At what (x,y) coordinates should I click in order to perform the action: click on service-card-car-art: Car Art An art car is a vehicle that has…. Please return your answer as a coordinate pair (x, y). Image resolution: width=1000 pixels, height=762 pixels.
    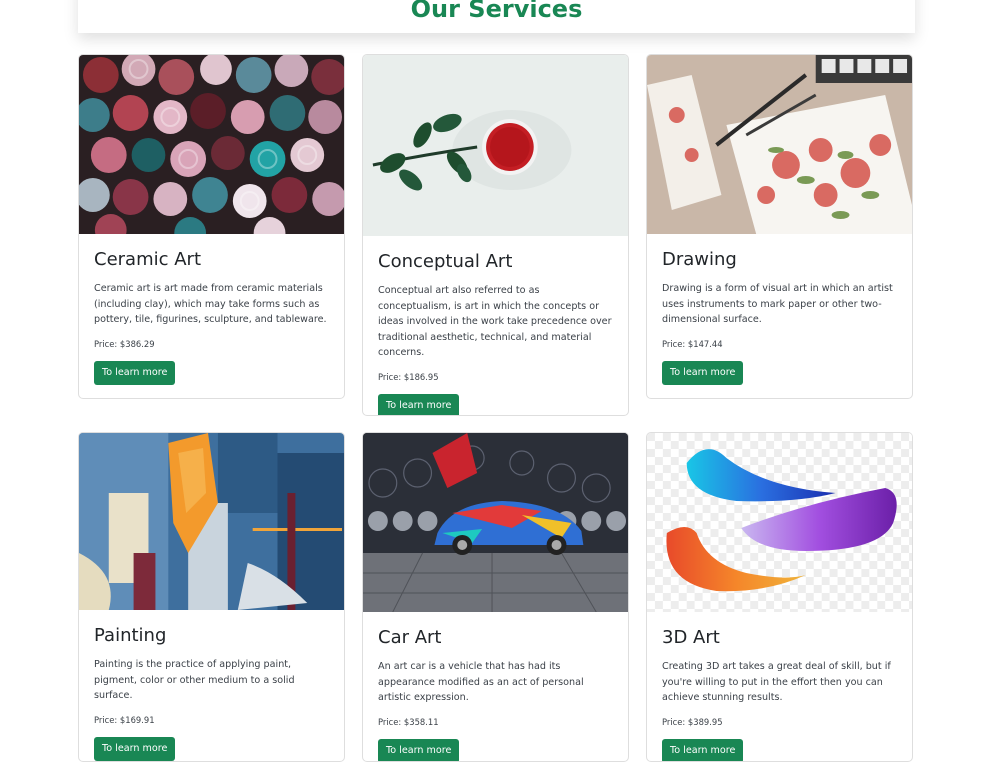
    Looking at the image, I should click on (495, 597).